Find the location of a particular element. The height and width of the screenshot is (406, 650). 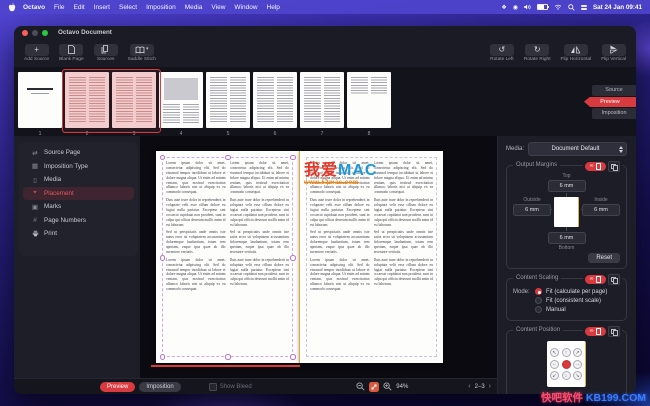

bottom-margin-field: 6 mm is located at coordinates (566, 238).